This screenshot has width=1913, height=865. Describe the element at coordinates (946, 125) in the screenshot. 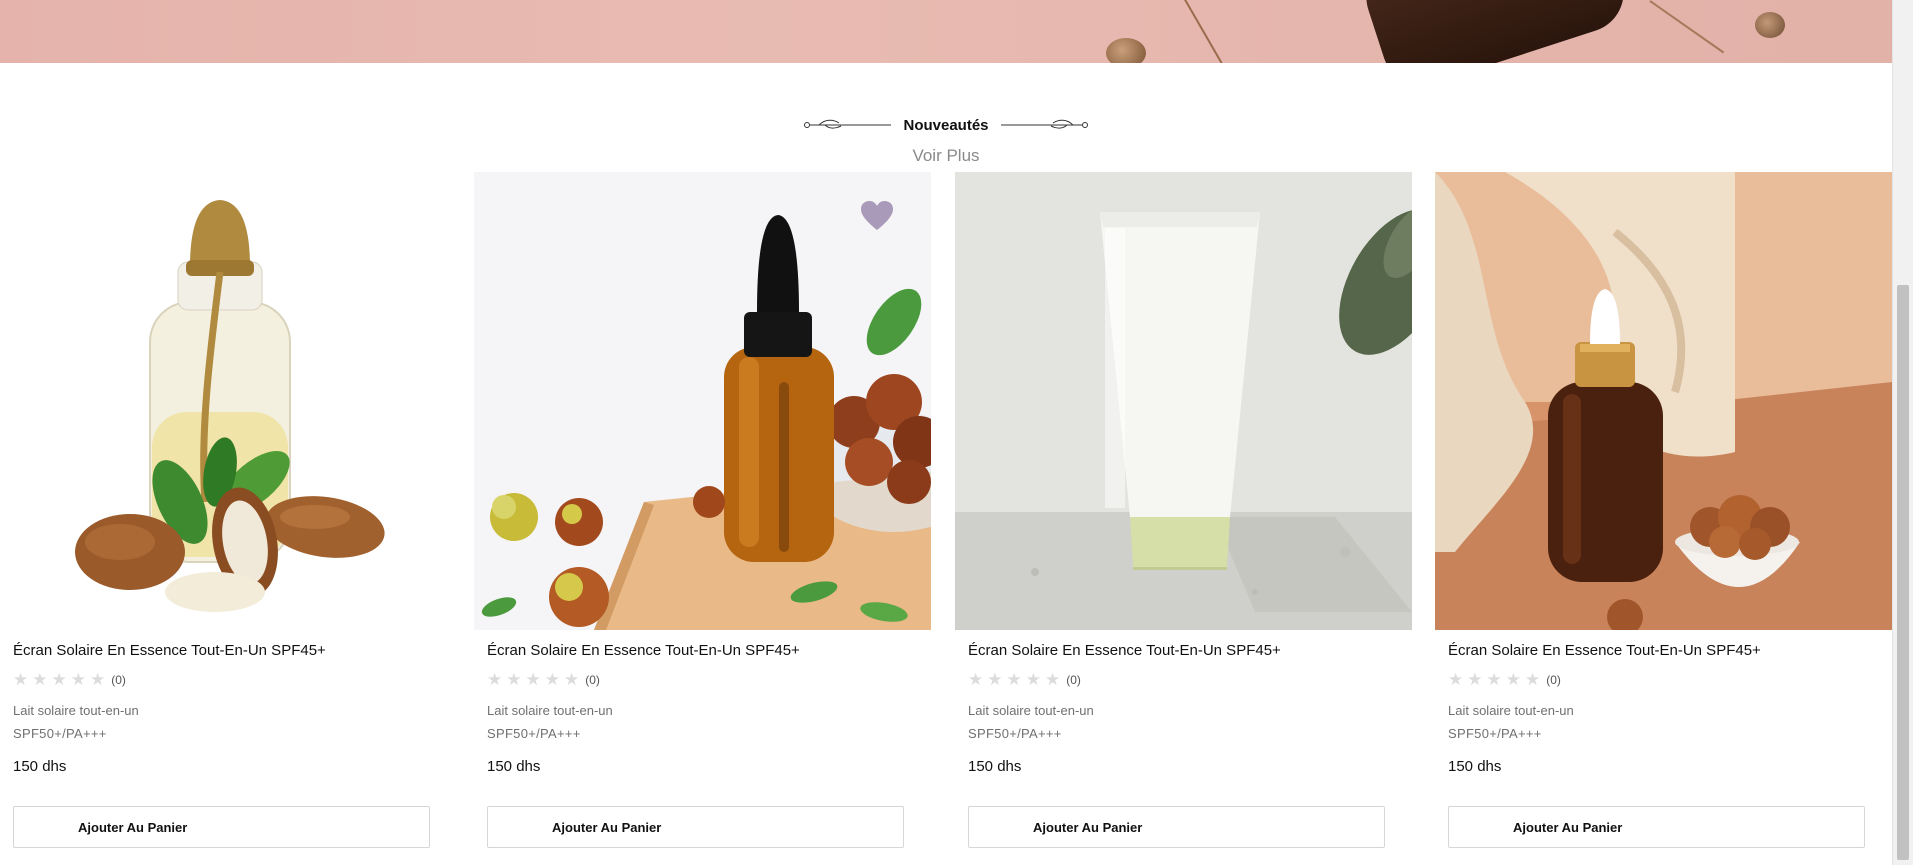

I see `section-title: Nouveautés` at that location.